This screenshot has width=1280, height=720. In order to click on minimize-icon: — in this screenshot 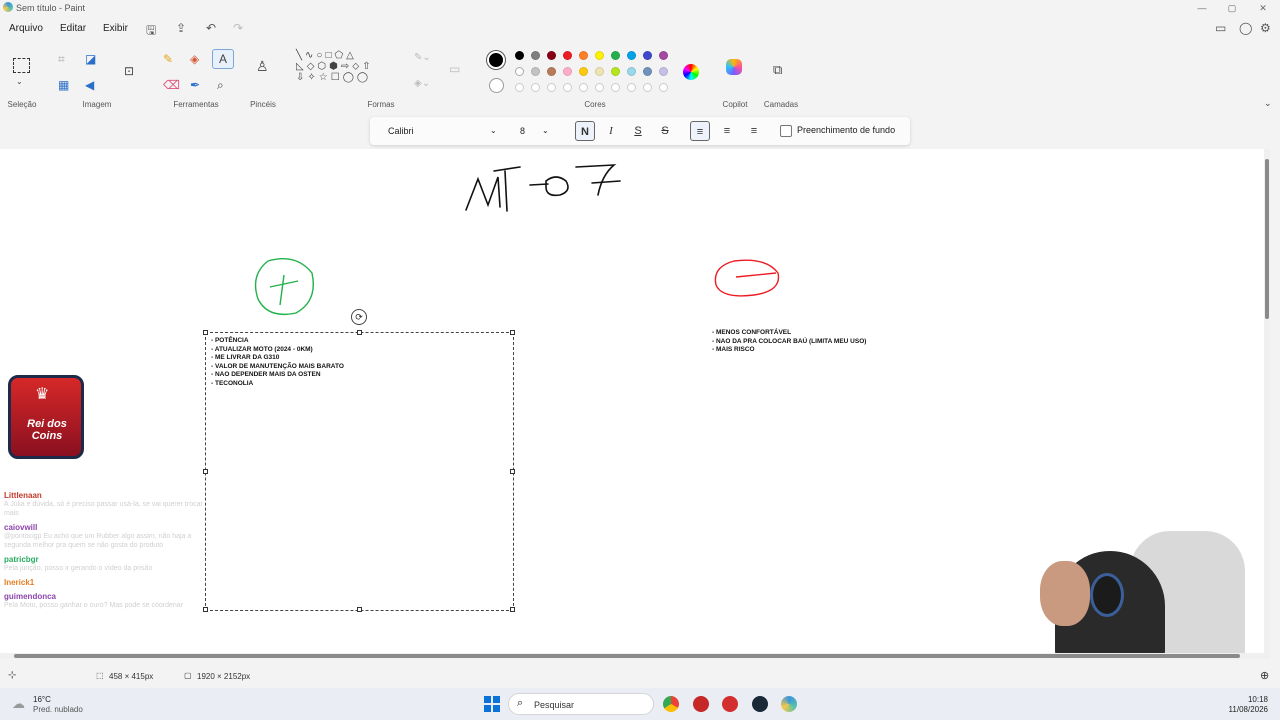, I will do `click(1202, 8)`.